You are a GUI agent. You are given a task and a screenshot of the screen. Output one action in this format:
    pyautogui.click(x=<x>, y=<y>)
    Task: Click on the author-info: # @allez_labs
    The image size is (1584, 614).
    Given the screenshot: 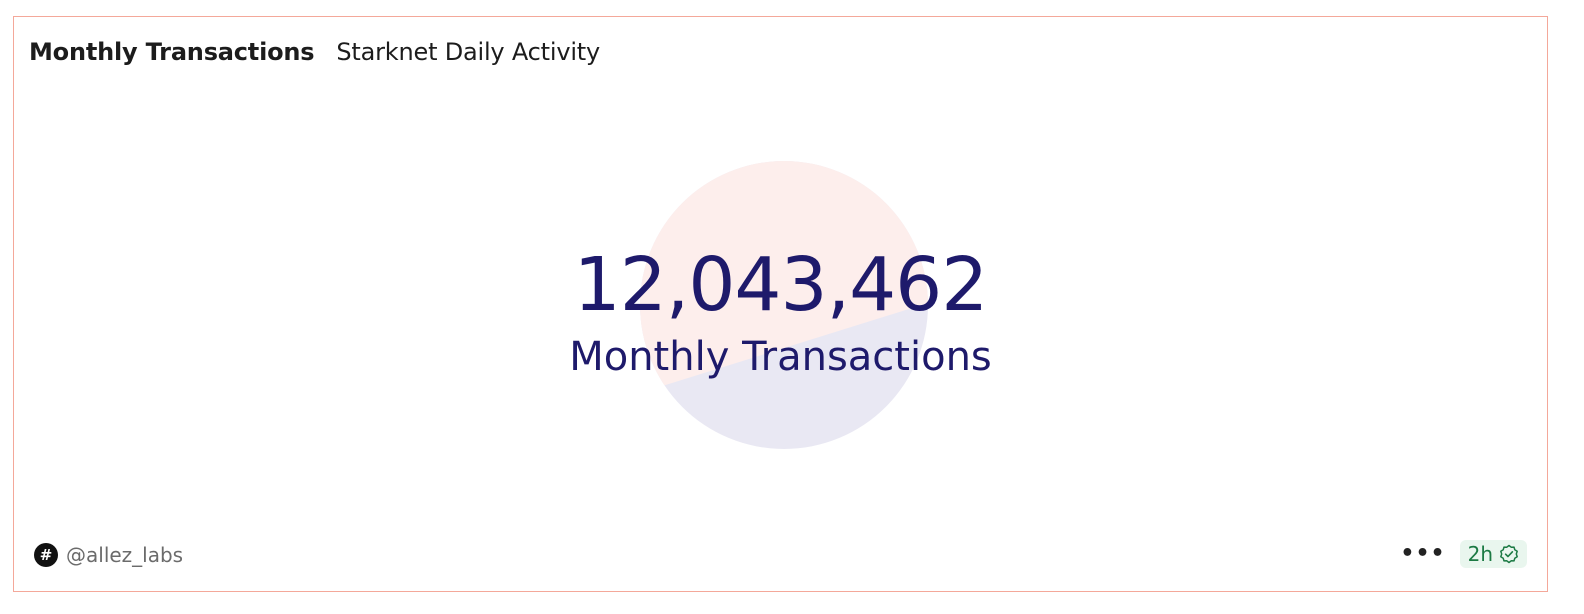 What is the action you would take?
    pyautogui.click(x=108, y=555)
    